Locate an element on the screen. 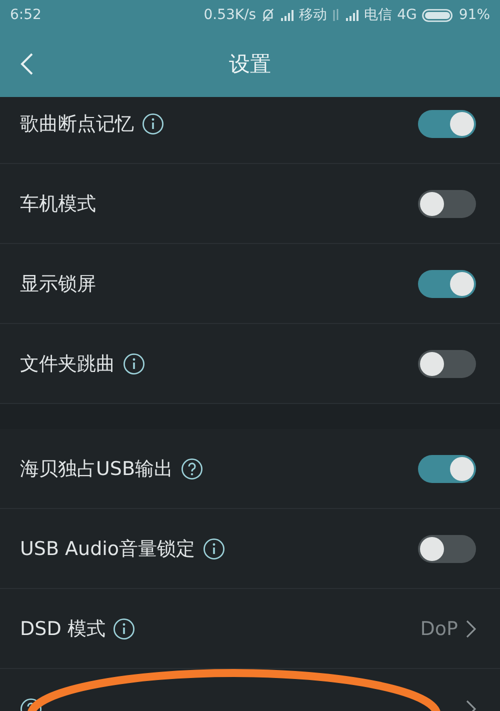 The height and width of the screenshot is (711, 500). toggle-row: 海贝独占USB输出 is located at coordinates (250, 469).